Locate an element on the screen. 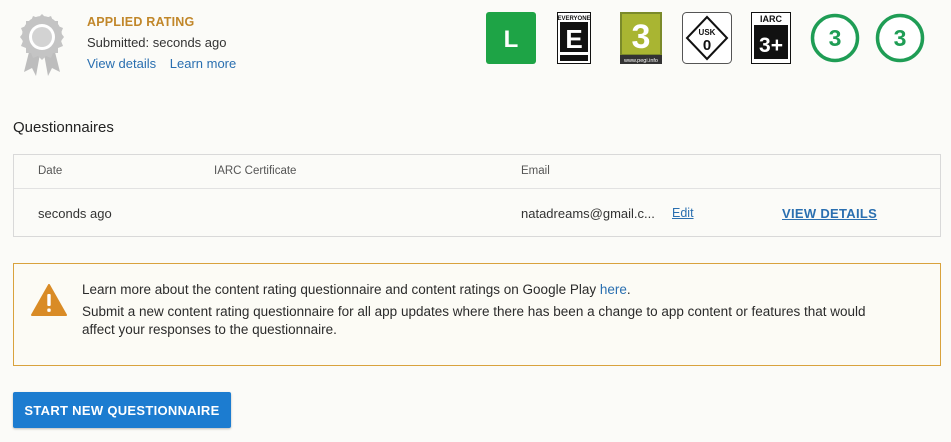 The height and width of the screenshot is (442, 951). applied-rating-title: APPLIED RATING is located at coordinates (141, 22).